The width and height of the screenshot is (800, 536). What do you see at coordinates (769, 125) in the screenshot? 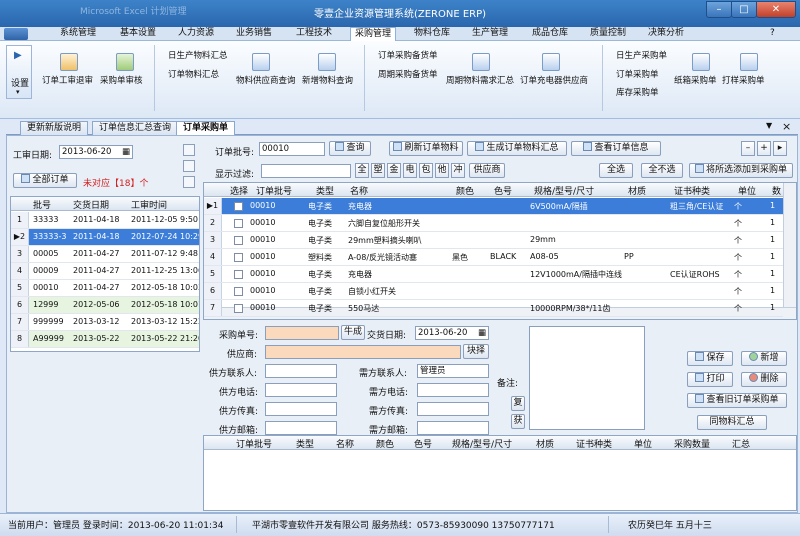
I see `tab-list-icon: ▼` at bounding box center [769, 125].